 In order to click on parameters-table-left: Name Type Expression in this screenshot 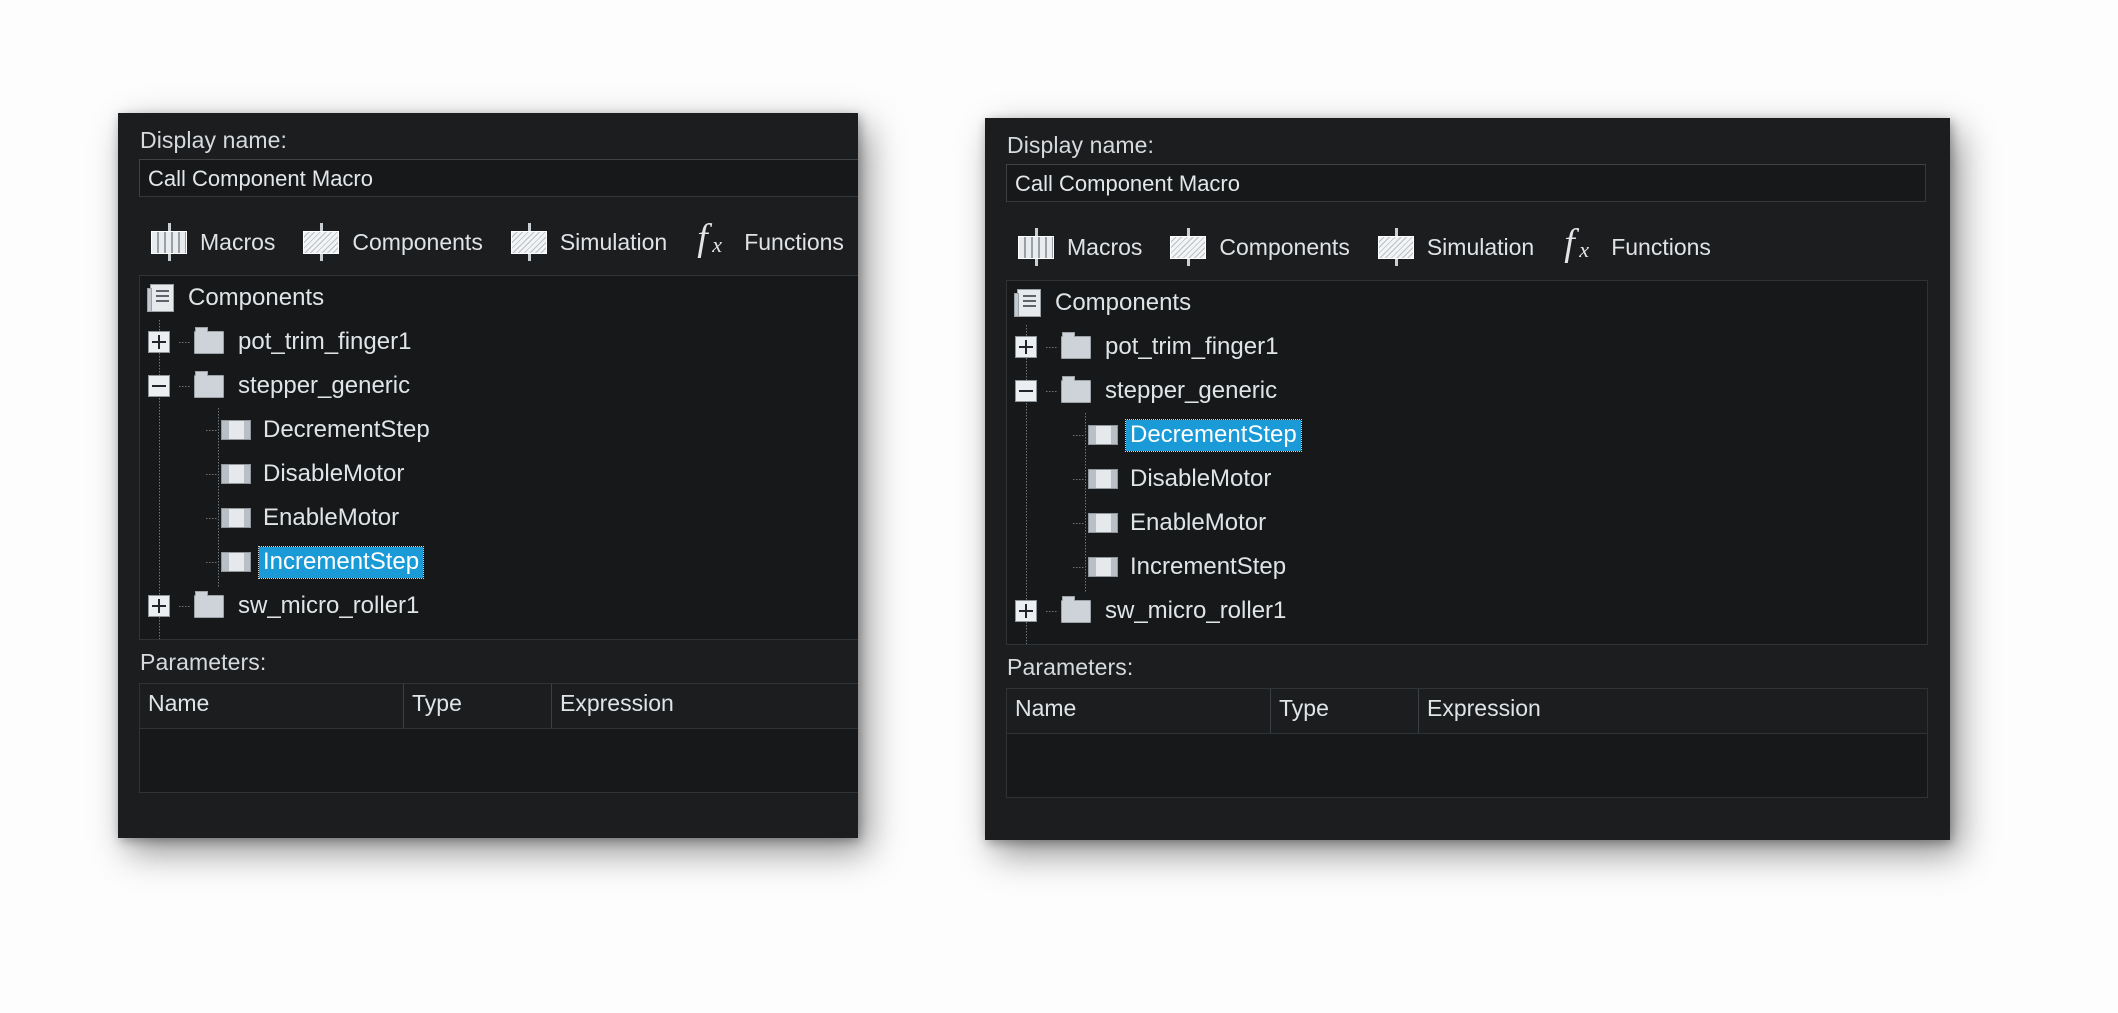, I will do `click(498, 738)`.